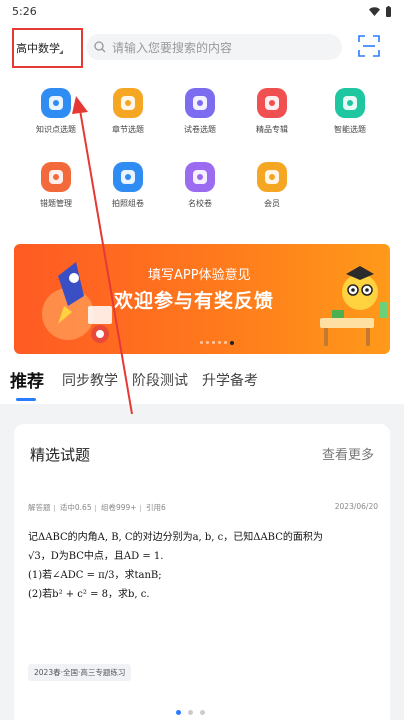 This screenshot has width=404, height=720. Describe the element at coordinates (374, 11) in the screenshot. I see `wifi-icon` at that location.